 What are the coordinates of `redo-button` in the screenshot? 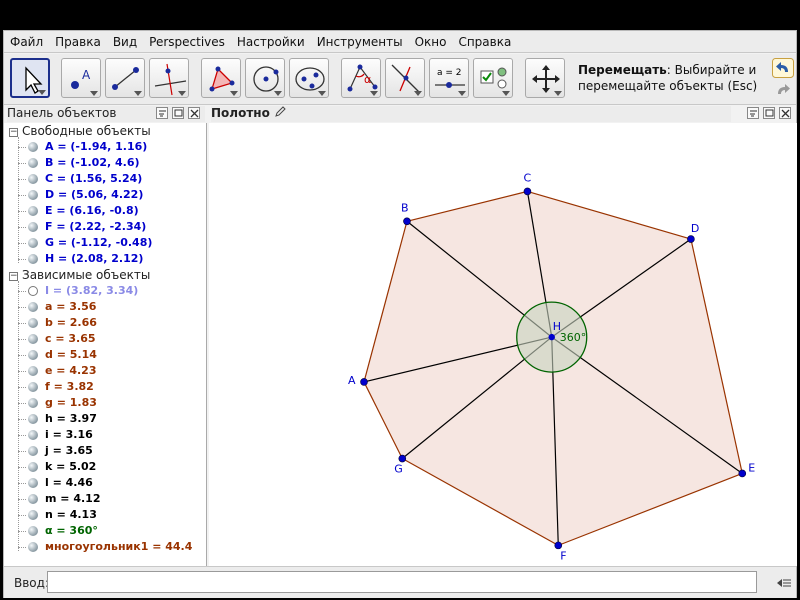 It's located at (783, 90).